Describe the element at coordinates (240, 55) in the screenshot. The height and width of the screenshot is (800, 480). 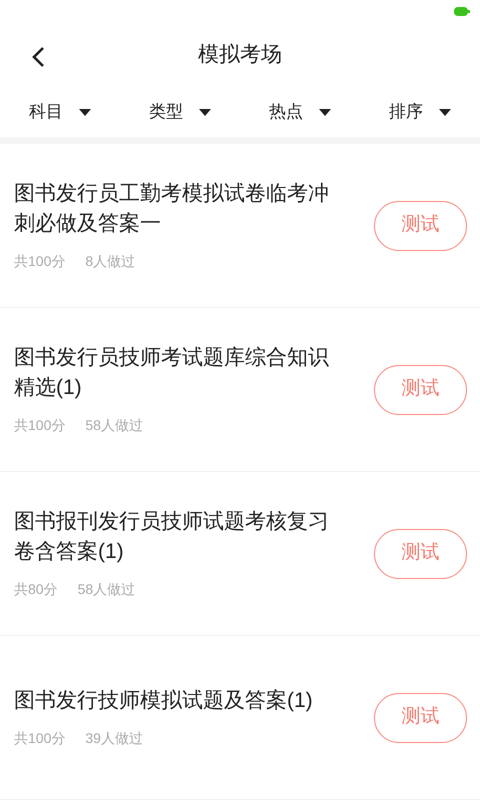
I see `page-title: 模拟考场` at that location.